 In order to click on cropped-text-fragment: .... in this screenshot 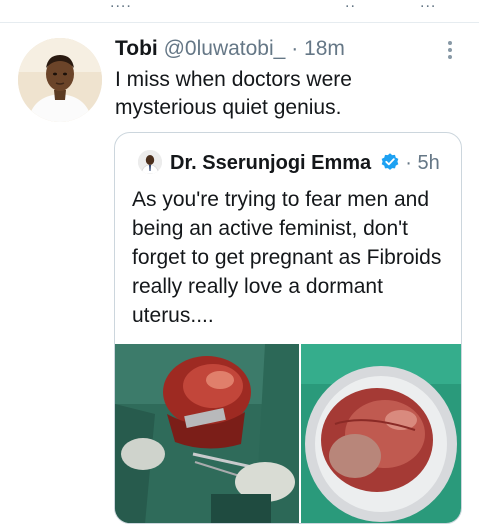, I will do `click(121, 5)`.